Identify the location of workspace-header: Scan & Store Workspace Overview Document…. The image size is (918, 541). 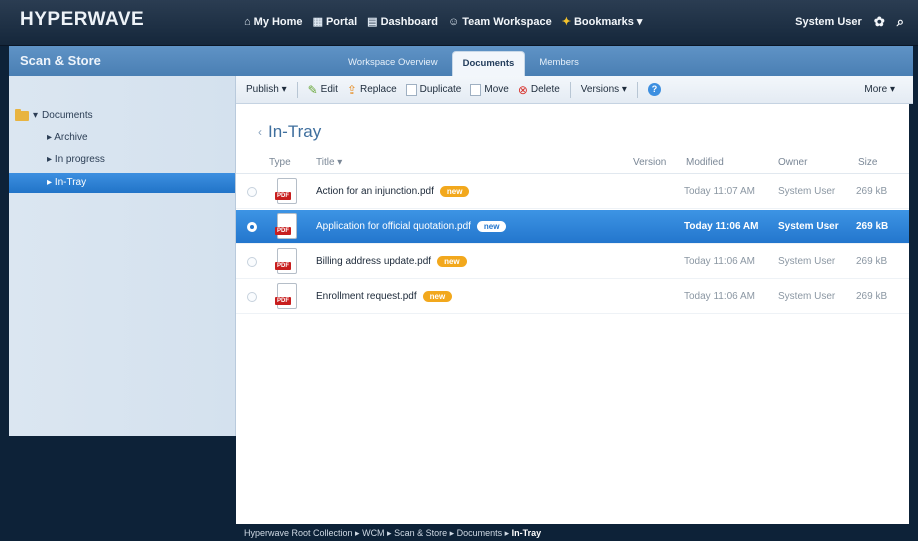
(461, 61).